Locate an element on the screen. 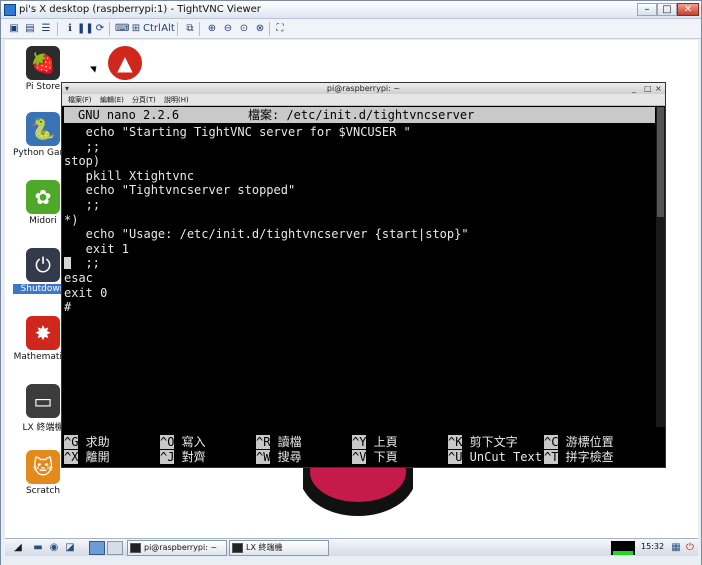 The height and width of the screenshot is (565, 702). desktop-app-icon: 🐱 is located at coordinates (43, 467).